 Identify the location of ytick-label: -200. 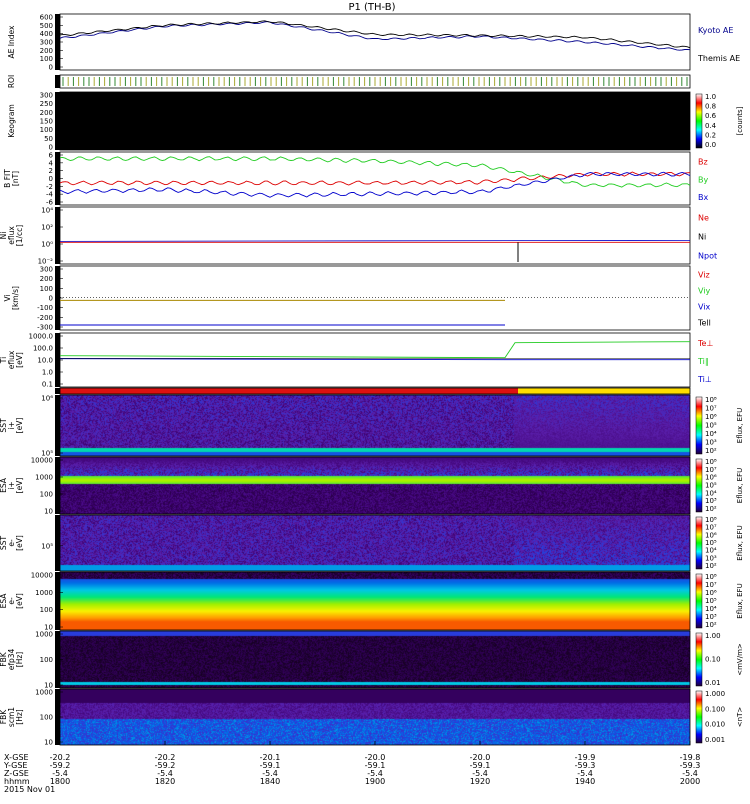
(45, 318).